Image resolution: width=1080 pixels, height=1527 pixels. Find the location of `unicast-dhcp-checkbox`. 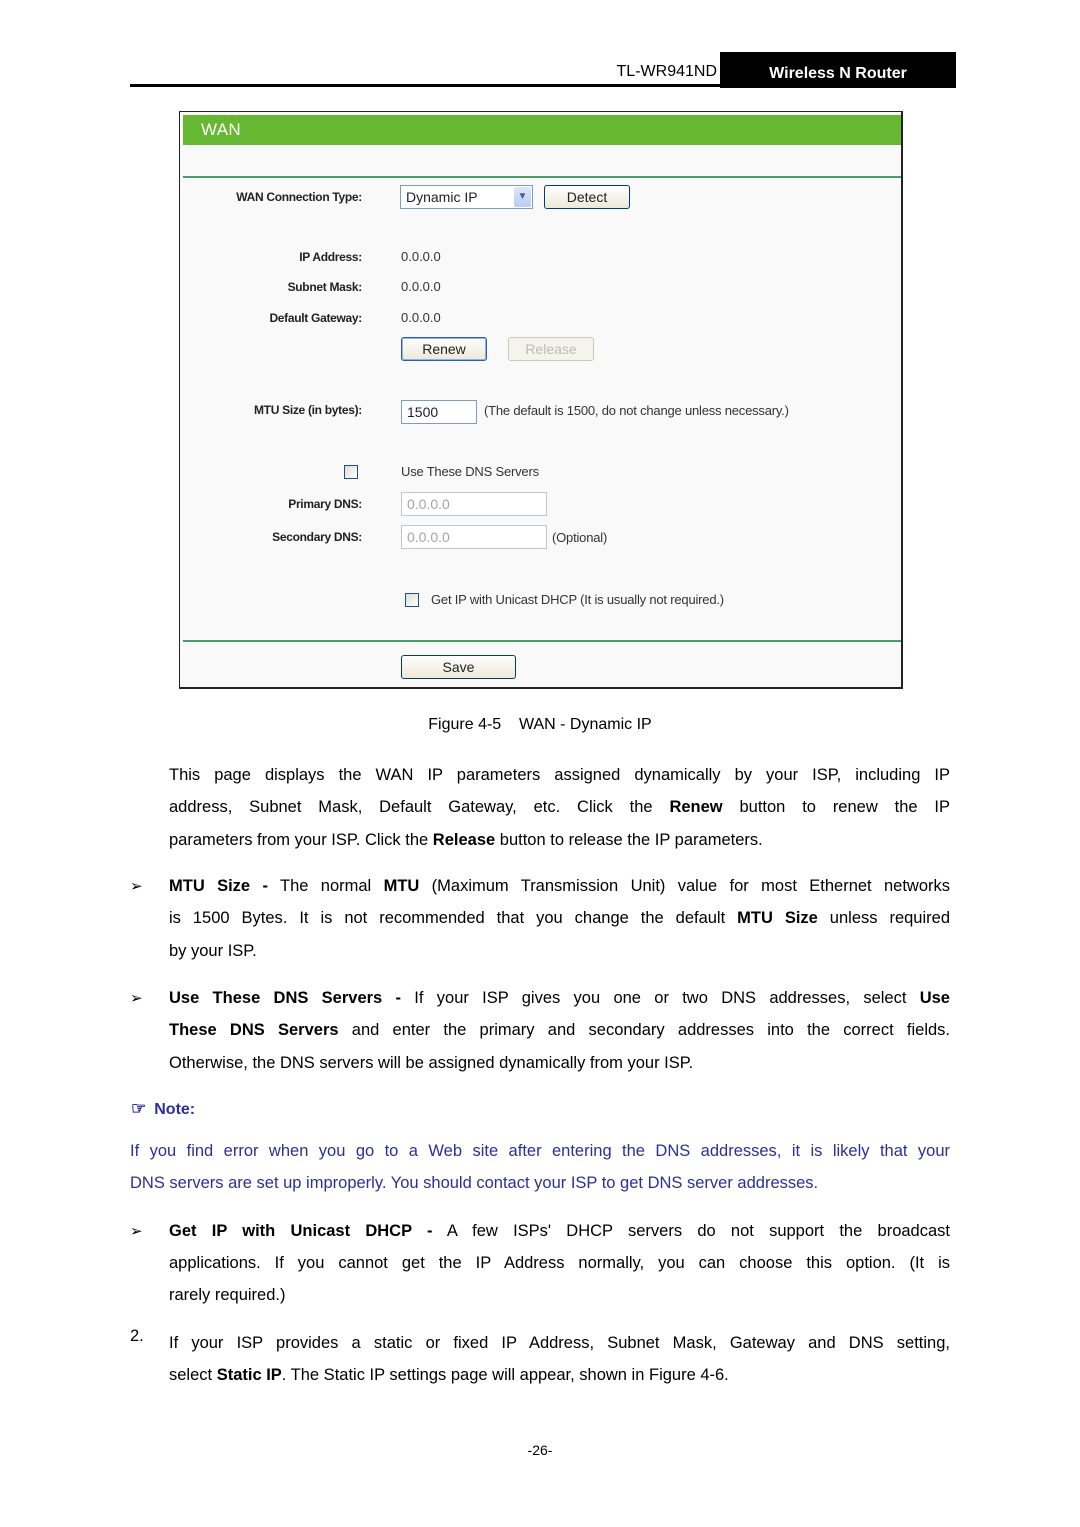

unicast-dhcp-checkbox is located at coordinates (412, 600).